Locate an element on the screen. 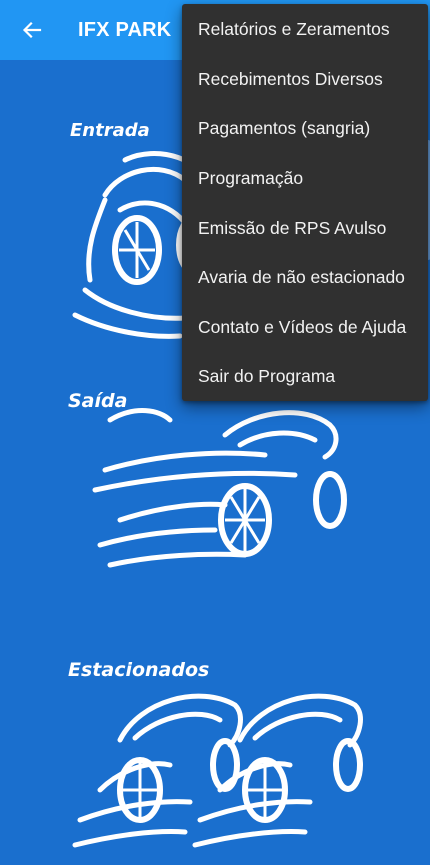 The width and height of the screenshot is (430, 865). menu-item-emissao-rps: Emissão de RPS Avulso is located at coordinates (305, 228).